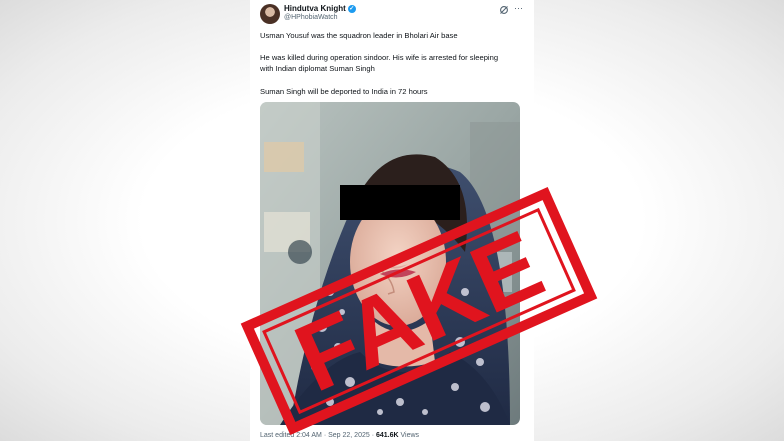  Describe the element at coordinates (315, 8) in the screenshot. I see `author-name-text: Hindutva Knight` at that location.